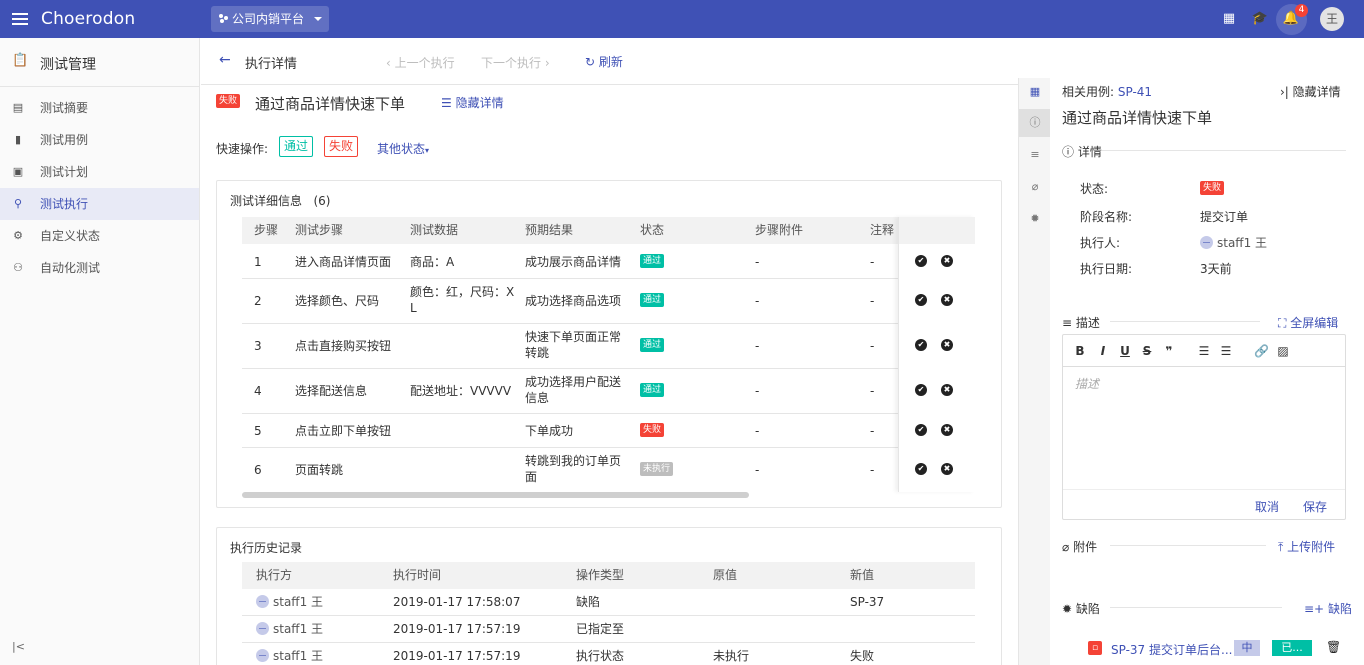  I want to click on step-name: 选择颜色、尺码, so click(337, 301).